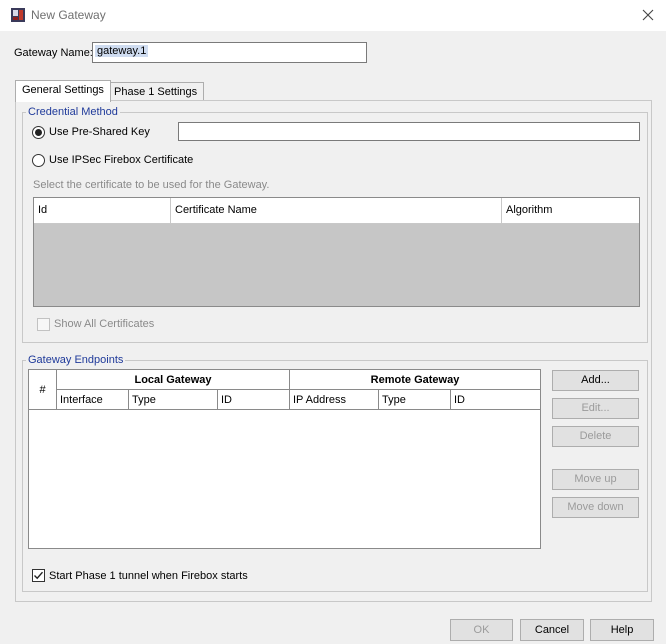 This screenshot has height=644, width=666. Describe the element at coordinates (595, 436) in the screenshot. I see `delete-endpoint-button: Delete` at that location.